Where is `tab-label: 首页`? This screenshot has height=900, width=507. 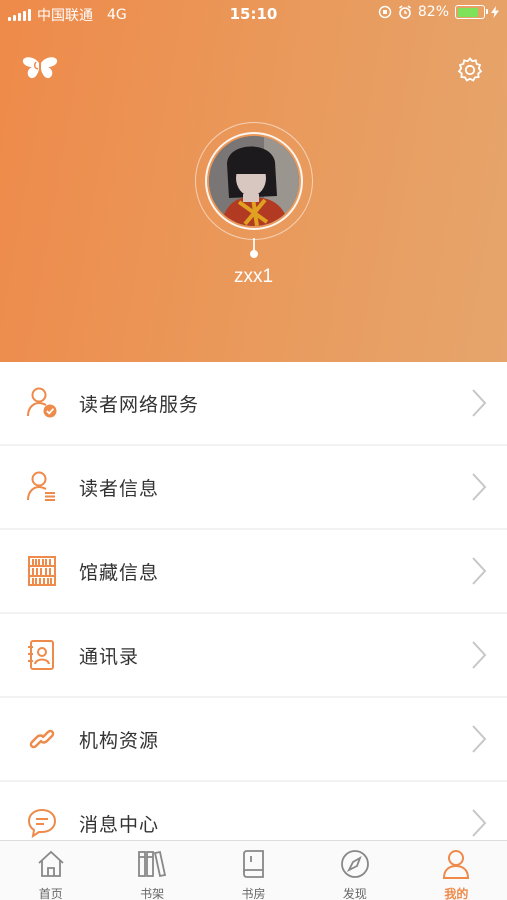 tab-label: 首页 is located at coordinates (50, 893).